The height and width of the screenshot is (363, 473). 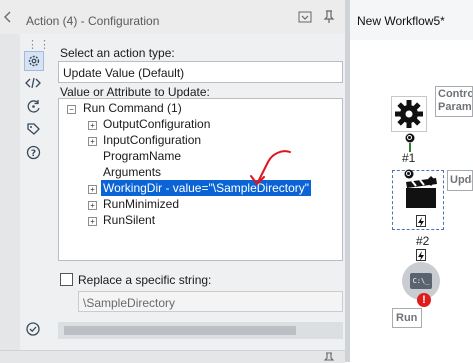 I want to click on tree-item-outputconfiguration: OutputConfiguration, so click(x=156, y=124).